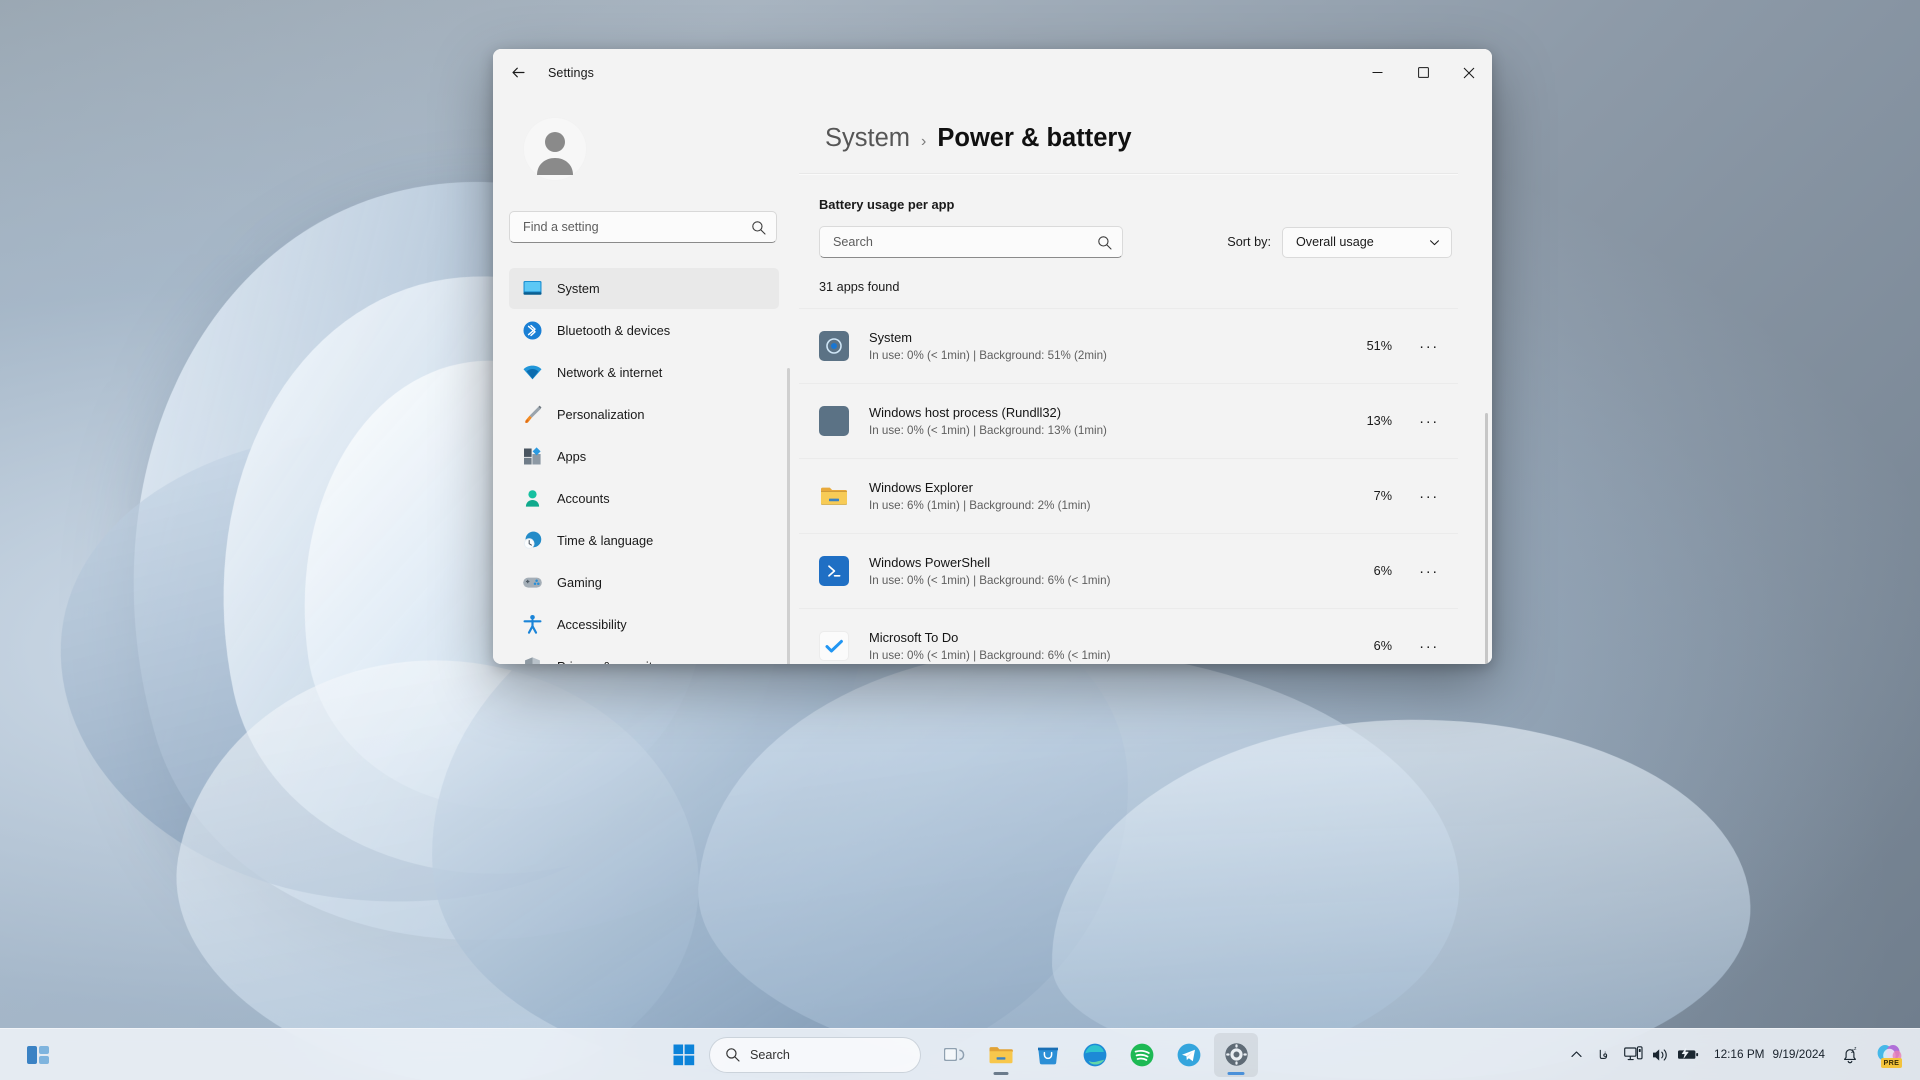 Image resolution: width=1920 pixels, height=1080 pixels. Describe the element at coordinates (684, 1055) in the screenshot. I see `start-button` at that location.